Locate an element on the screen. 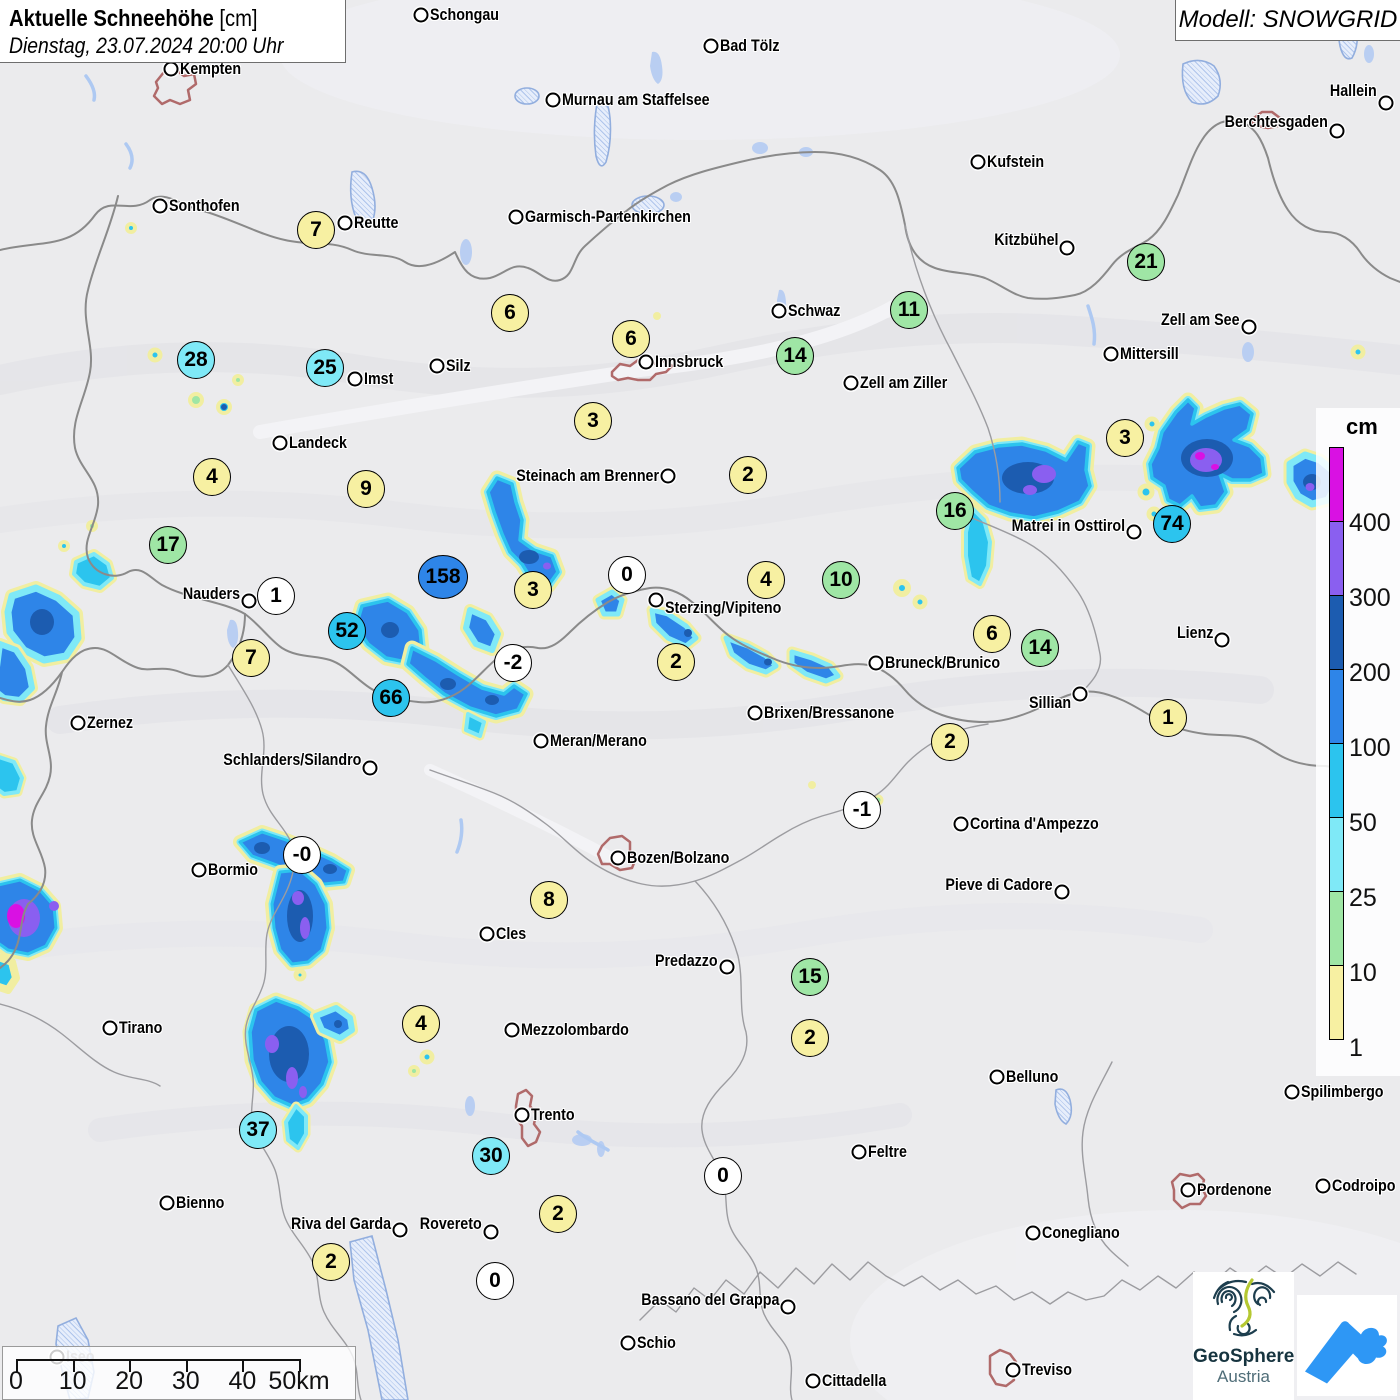 The width and height of the screenshot is (1400, 1400). geosphere-wordmark: GeoSphere is located at coordinates (1244, 1356).